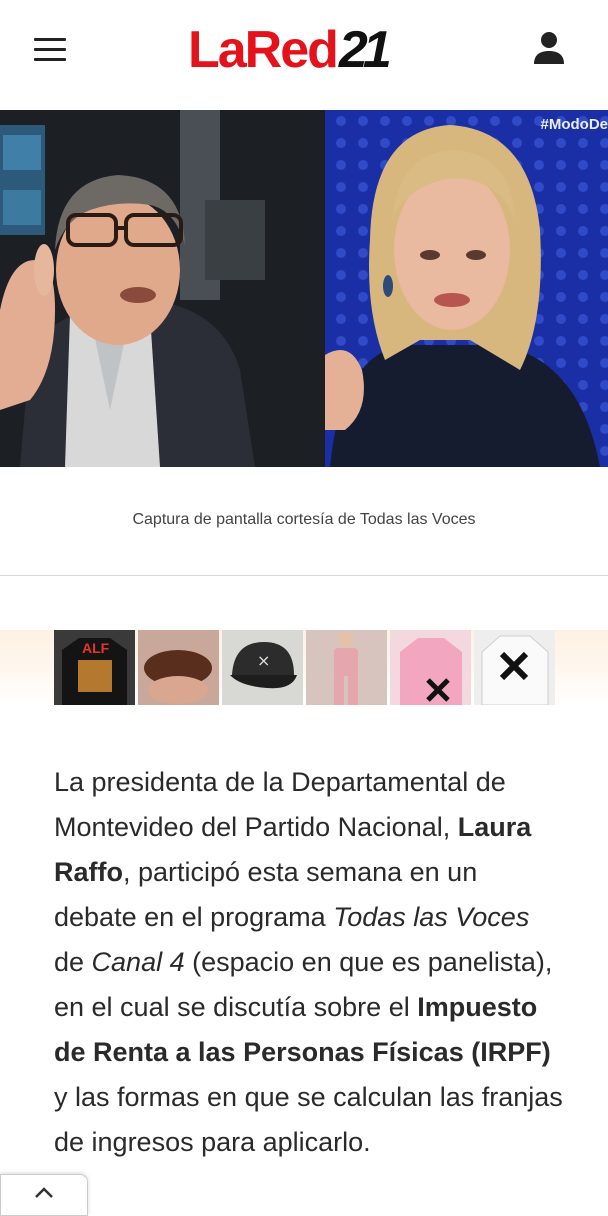 The height and width of the screenshot is (1216, 608). I want to click on ad-item-hair-extension, so click(178, 667).